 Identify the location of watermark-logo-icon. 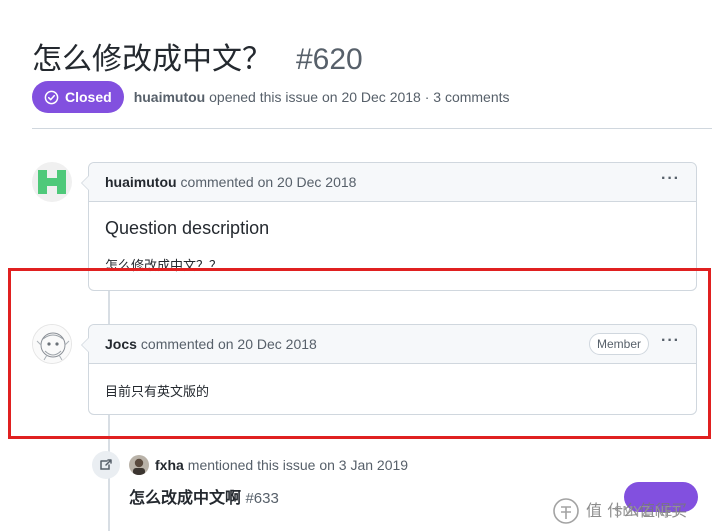
(566, 510).